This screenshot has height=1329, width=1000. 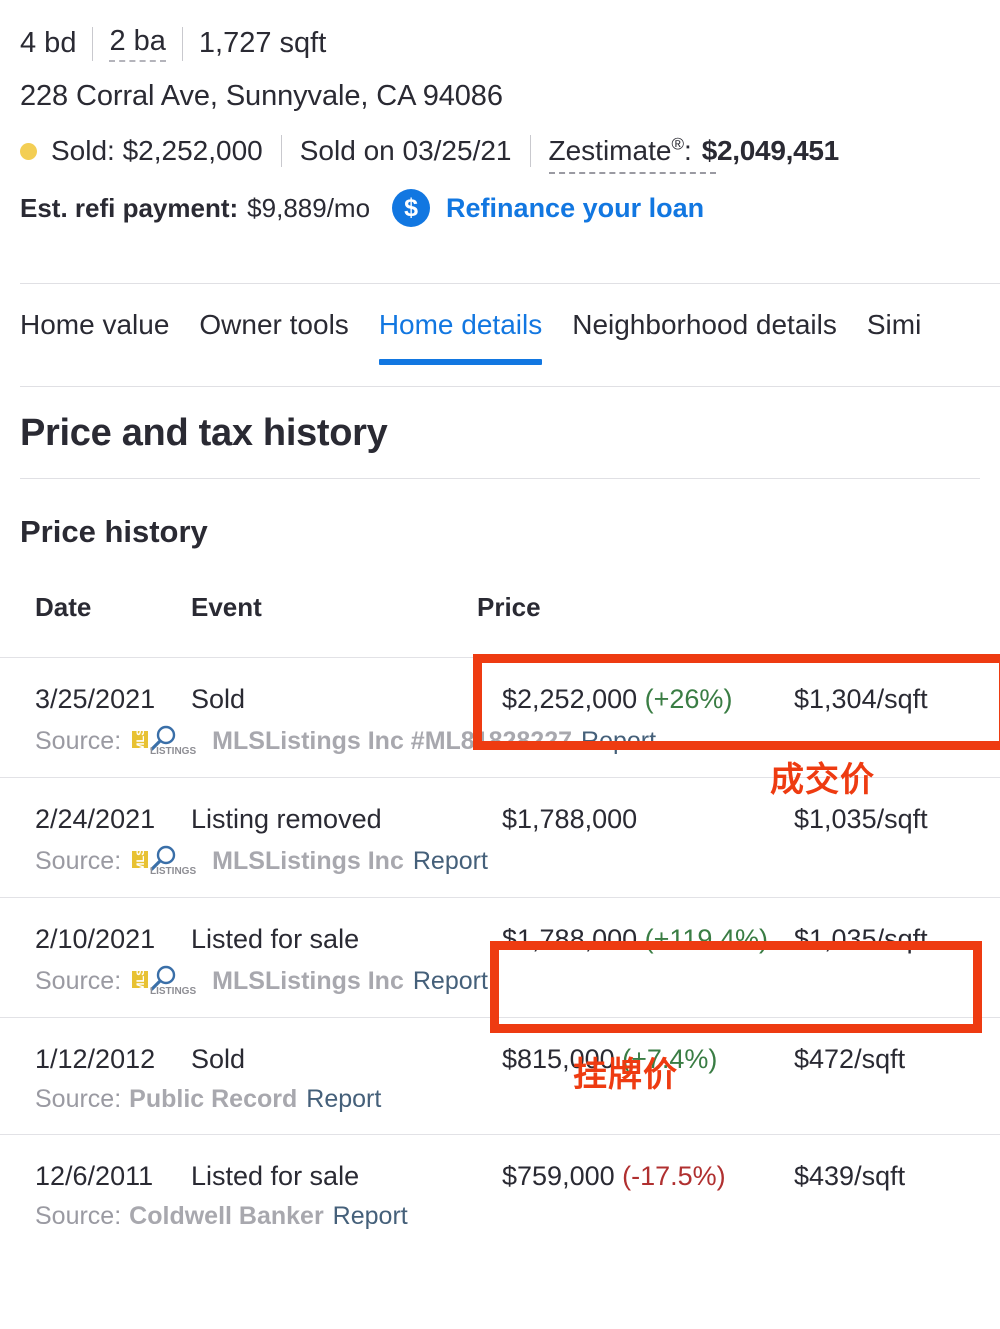 I want to click on zestimate-label: Zestimate®:, so click(x=620, y=150).